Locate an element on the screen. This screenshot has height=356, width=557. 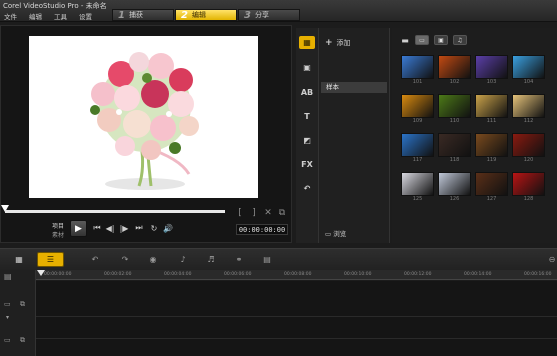
app-title: Corel VideoStudio Pro - 未命名 is located at coordinates (55, 6).